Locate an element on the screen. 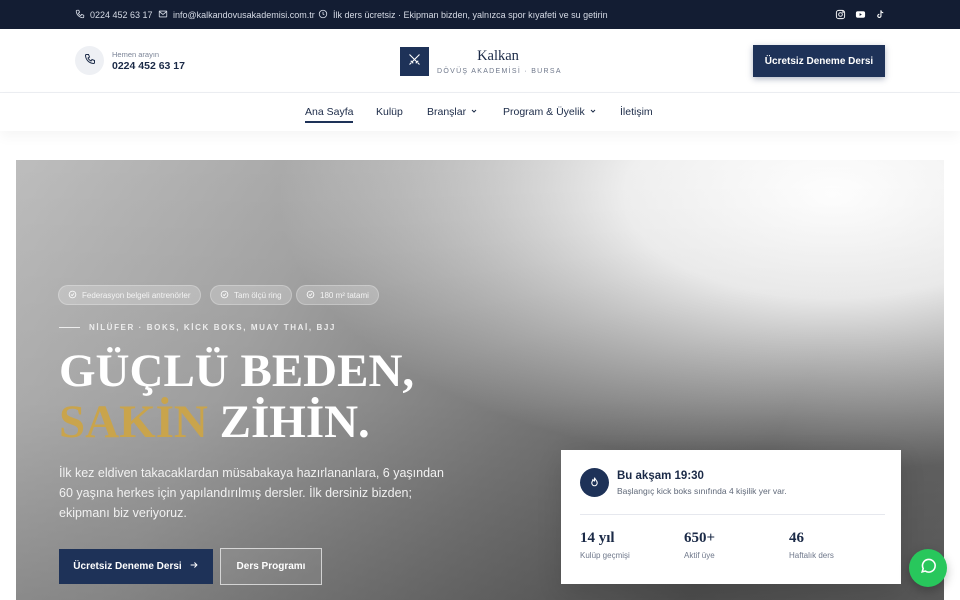 The width and height of the screenshot is (960, 600). stat-value: 46 is located at coordinates (796, 538).